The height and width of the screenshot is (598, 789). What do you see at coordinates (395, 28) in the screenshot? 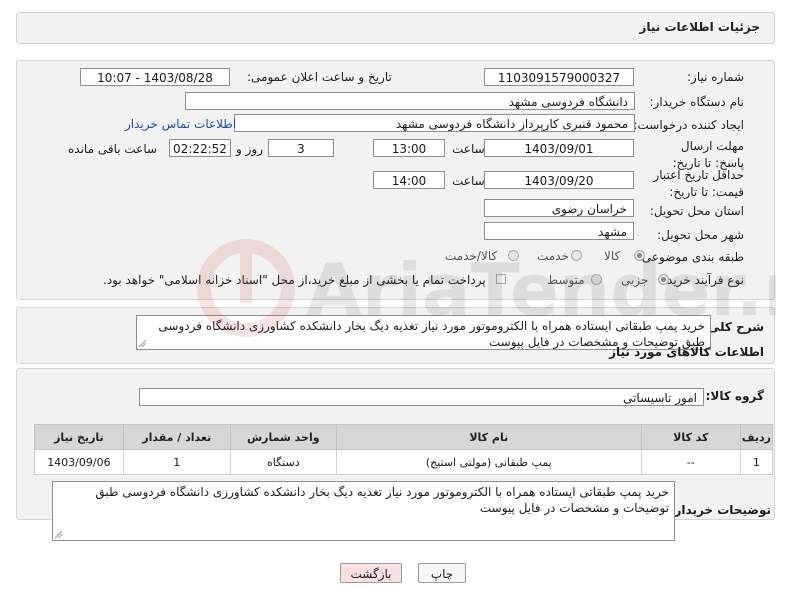
I see `page-header: جزئیات اطلاعات نیاز` at bounding box center [395, 28].